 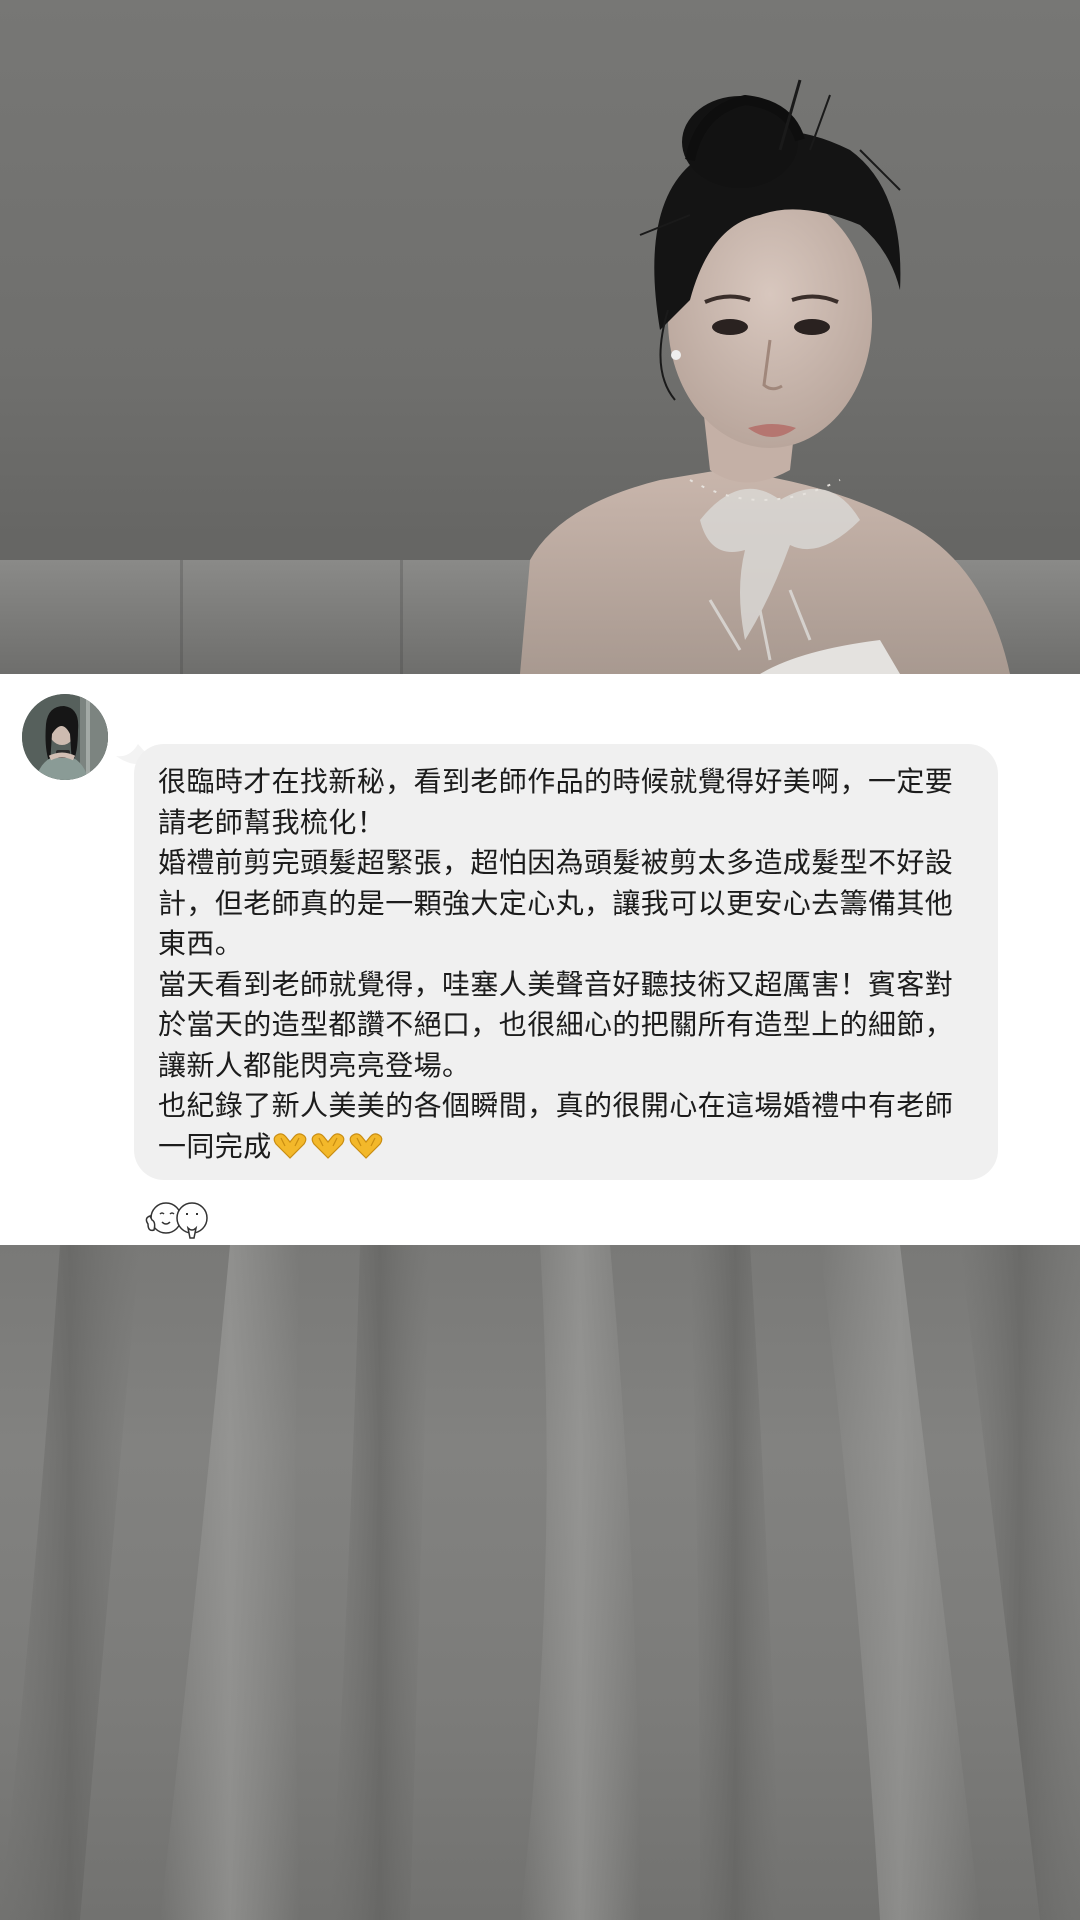 I want to click on sender-avatar, so click(x=65, y=737).